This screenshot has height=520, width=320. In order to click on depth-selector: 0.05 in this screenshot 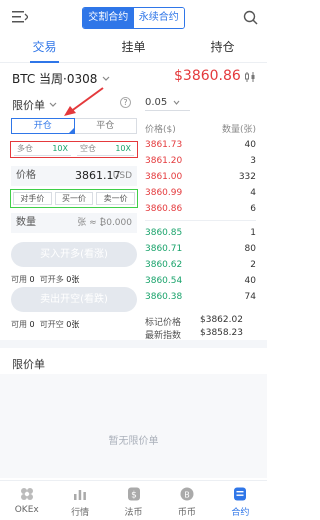, I will do `click(167, 104)`.